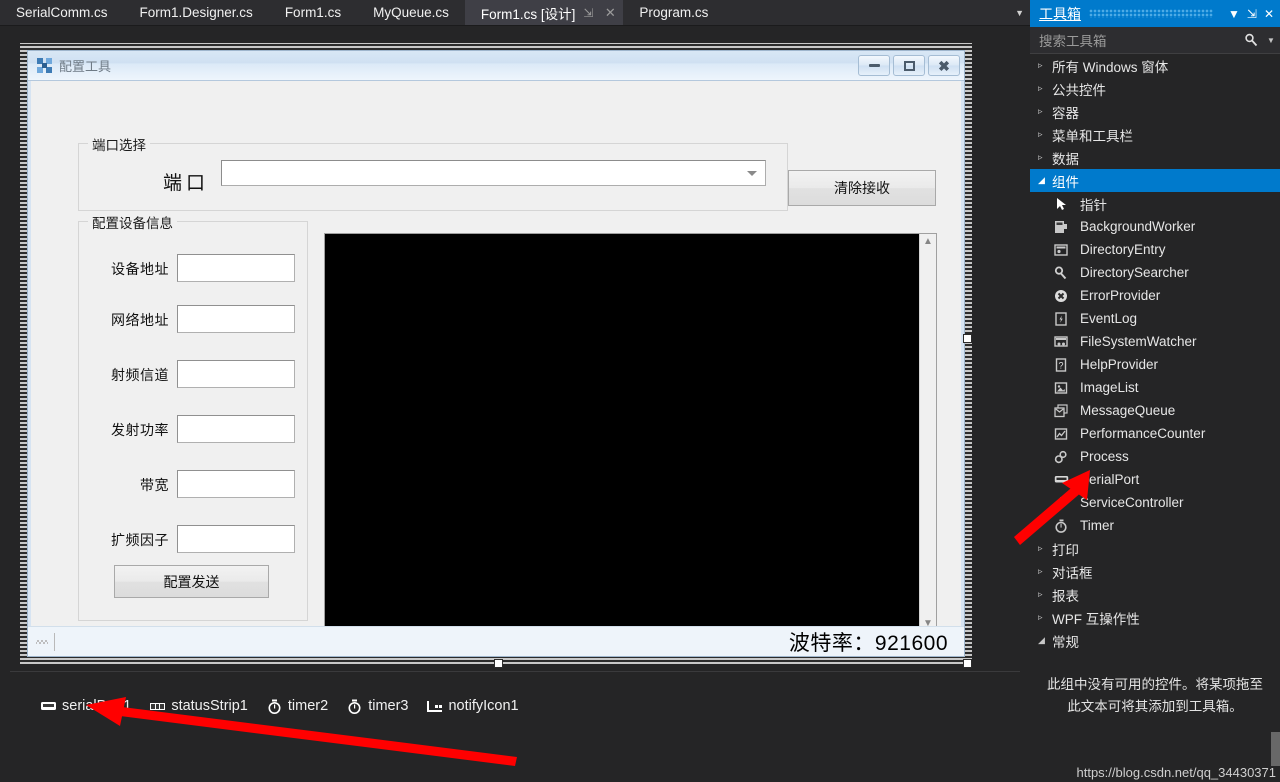  What do you see at coordinates (1138, 40) in the screenshot?
I see `toolbox-search-input: 搜索工具箱` at bounding box center [1138, 40].